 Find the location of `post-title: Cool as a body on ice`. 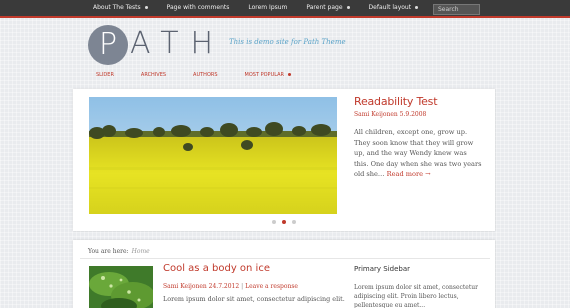

post-title: Cool as a body on ice is located at coordinates (216, 268).